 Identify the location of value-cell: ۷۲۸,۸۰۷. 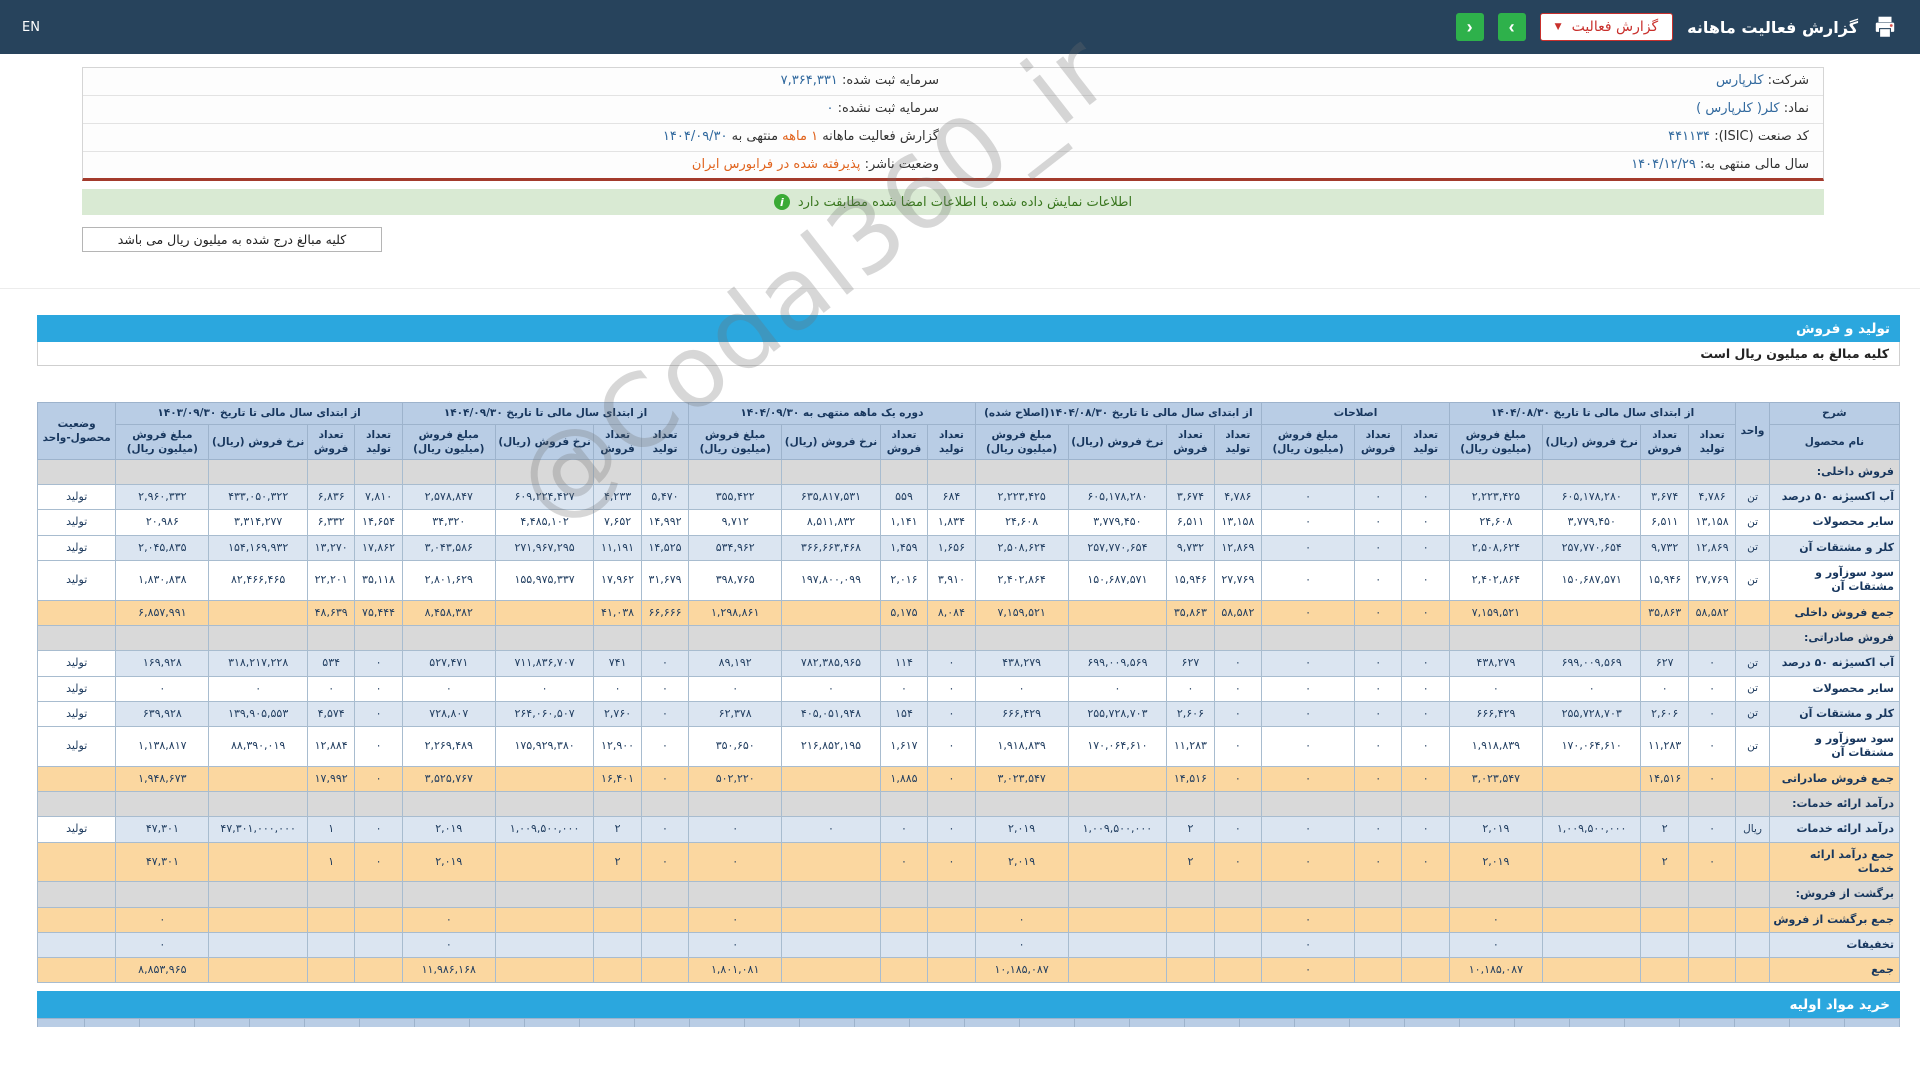
(448, 714).